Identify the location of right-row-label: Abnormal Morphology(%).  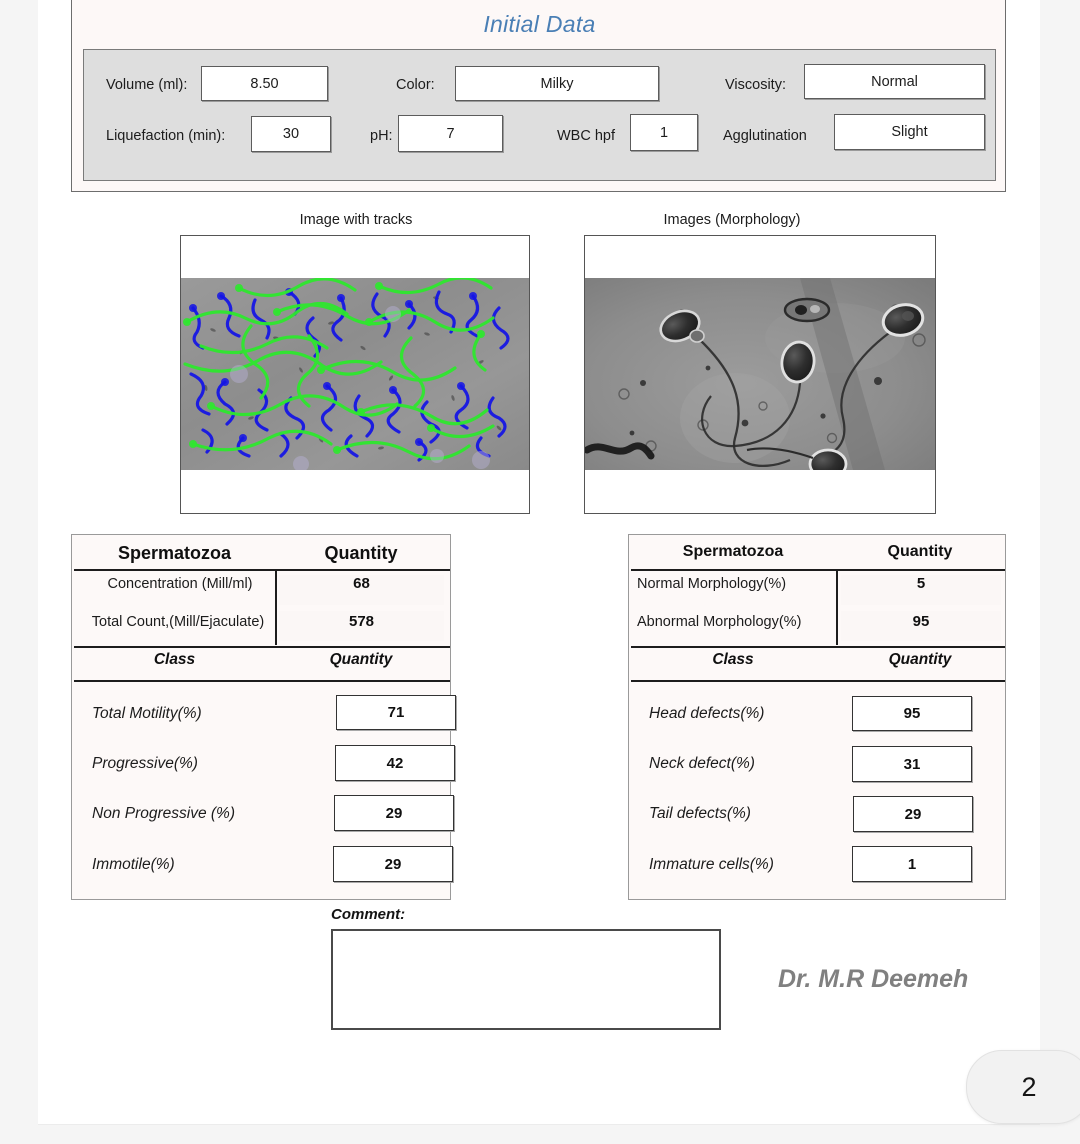
(719, 622).